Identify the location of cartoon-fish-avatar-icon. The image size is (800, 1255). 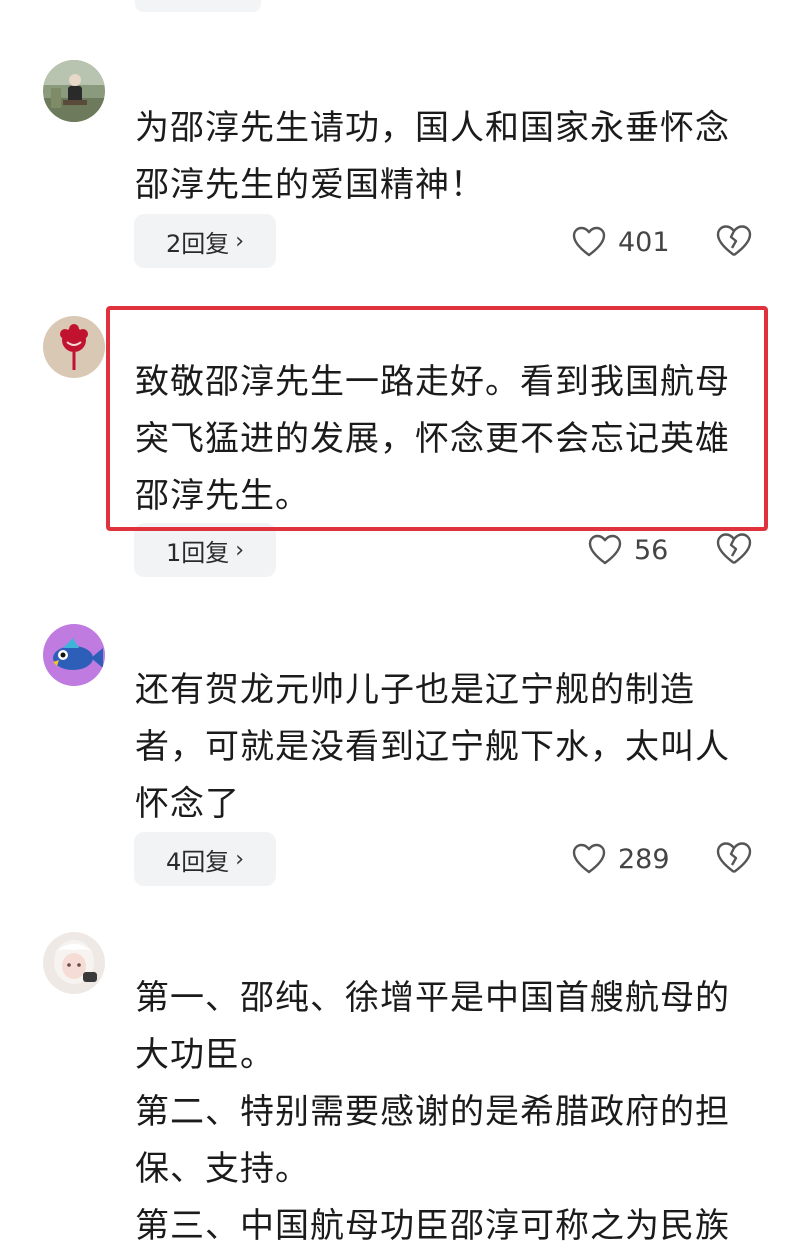
(74, 655).